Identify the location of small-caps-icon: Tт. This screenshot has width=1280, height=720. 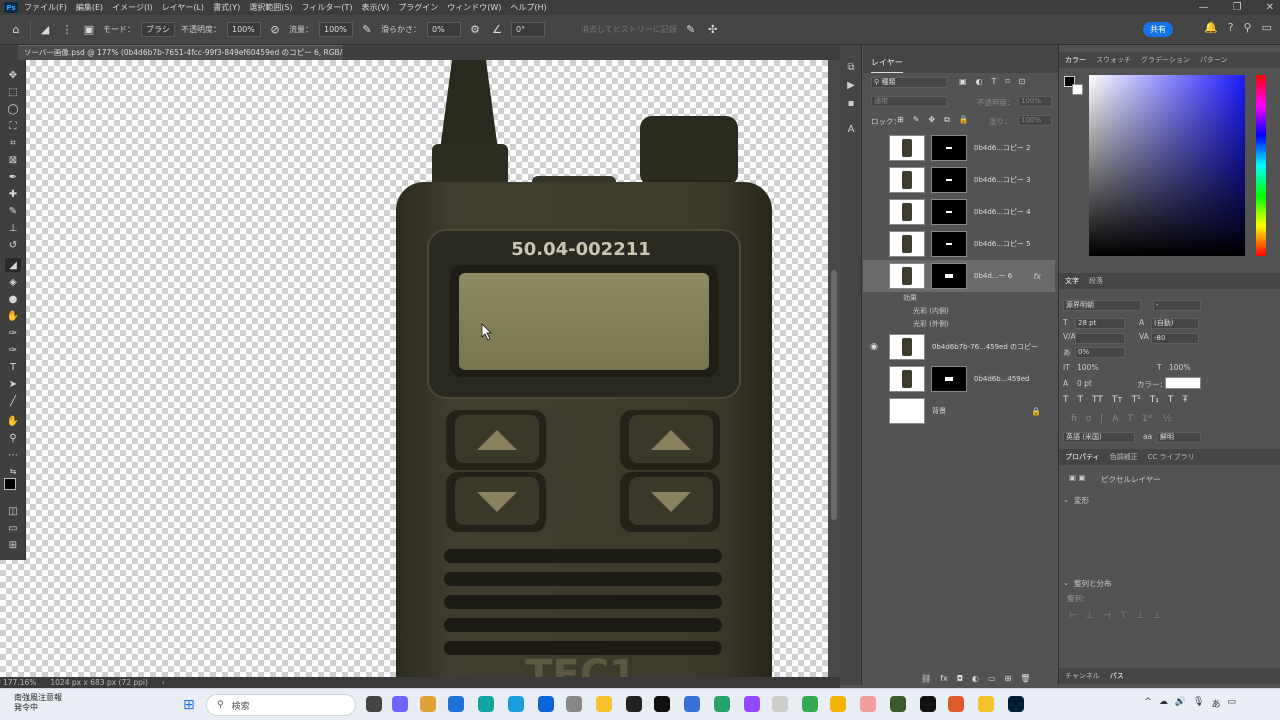
(1117, 400).